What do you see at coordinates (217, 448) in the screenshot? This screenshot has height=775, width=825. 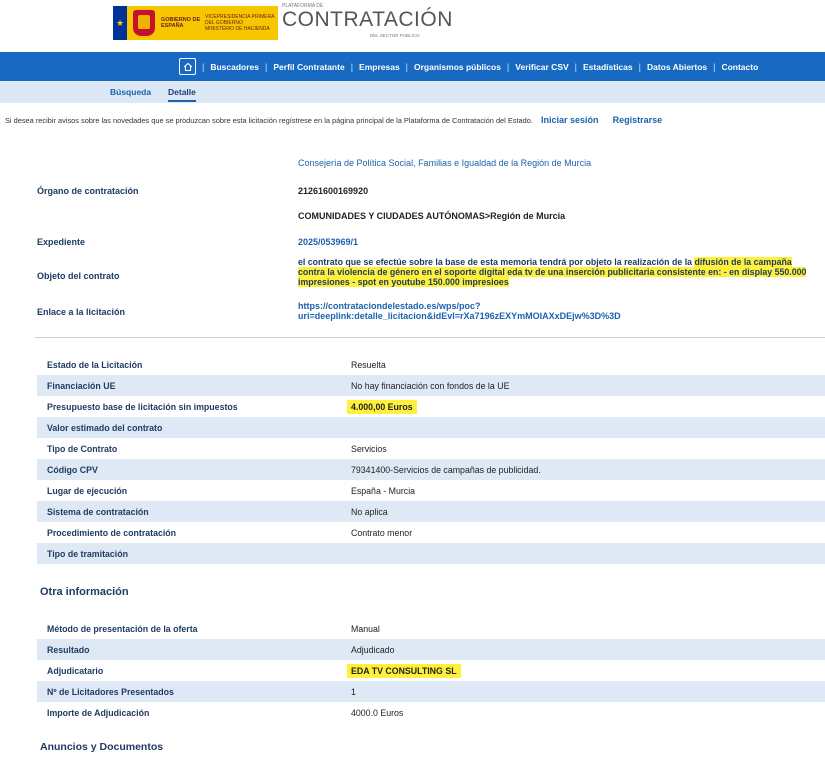 I see `table-row: Tipo de Contrato Servicios` at bounding box center [217, 448].